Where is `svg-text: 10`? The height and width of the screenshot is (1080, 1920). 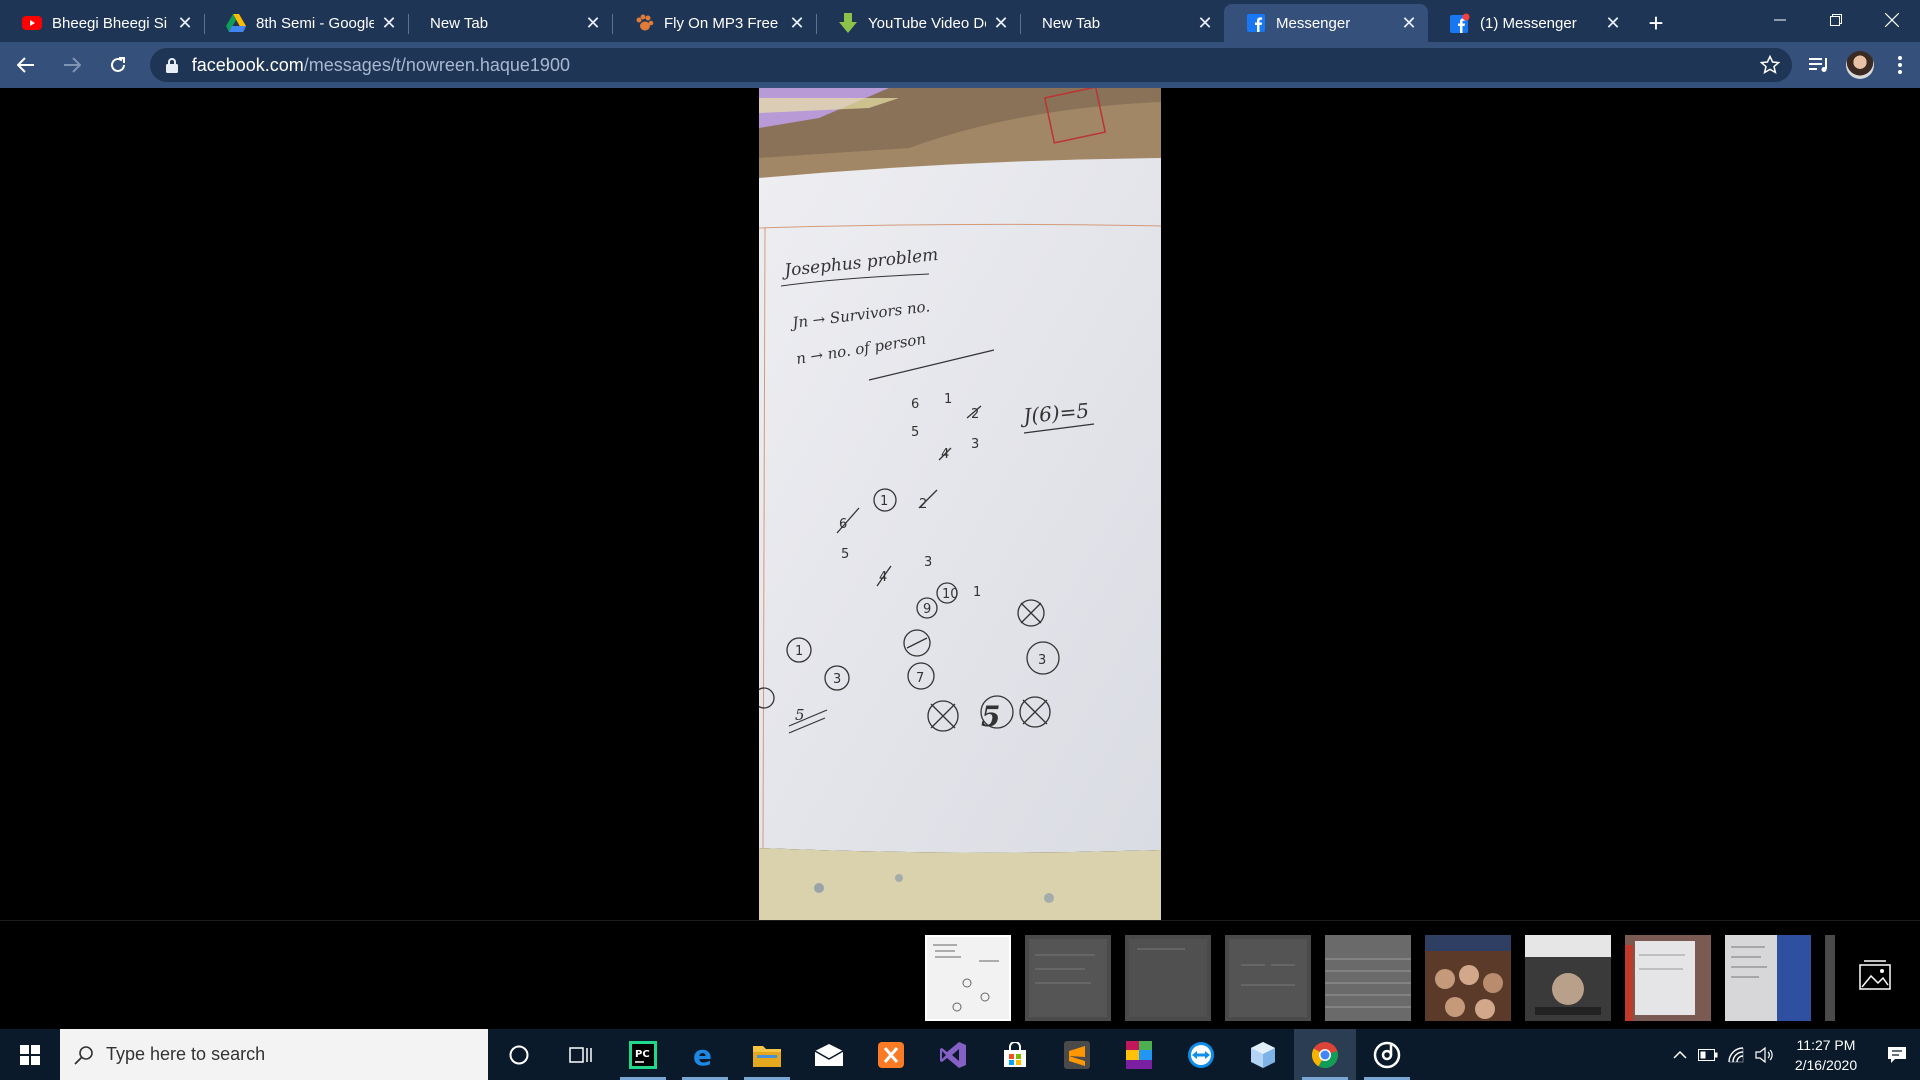
svg-text: 10 is located at coordinates (950, 594).